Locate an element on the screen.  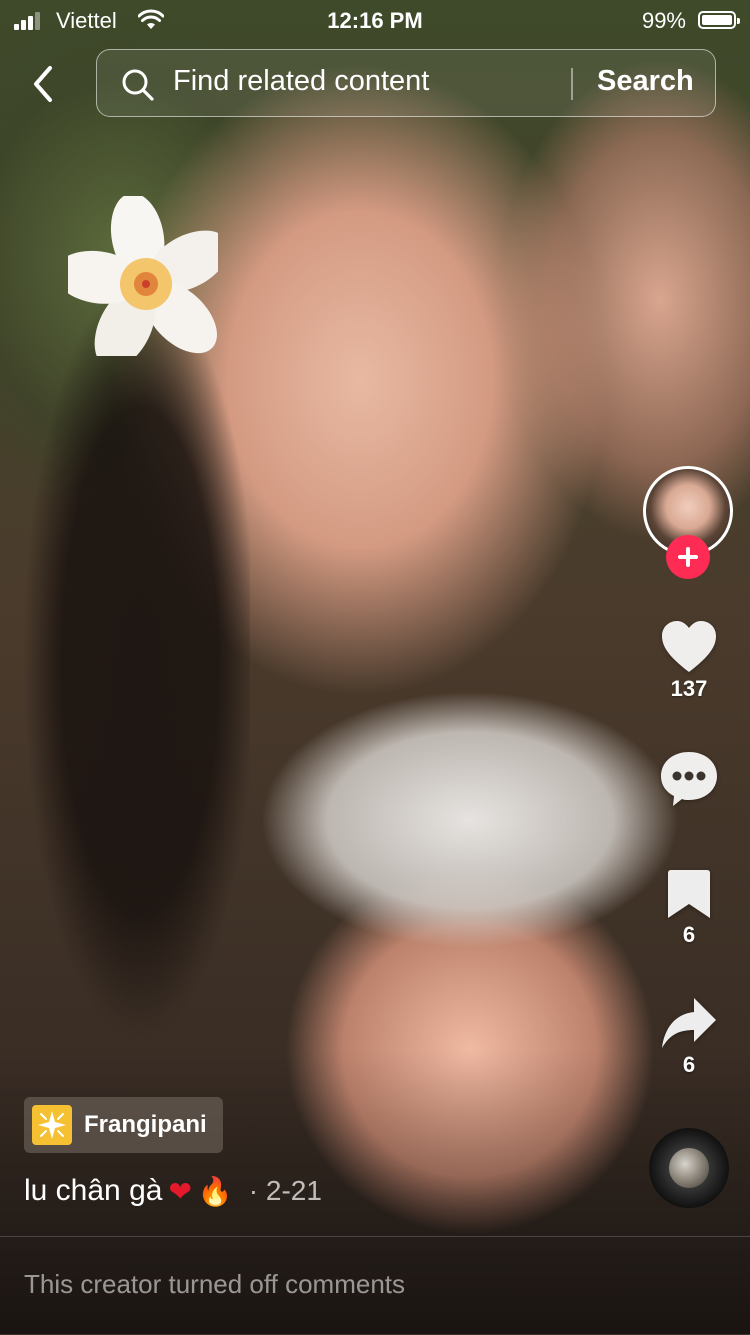
save-button: 6 is located at coordinates (689, 908).